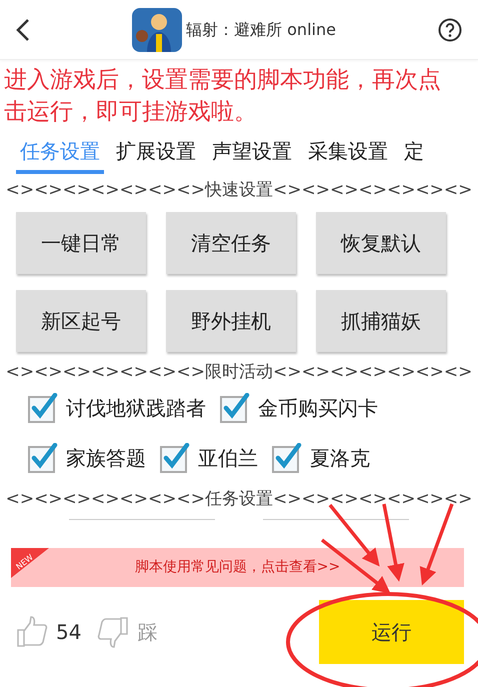 The height and width of the screenshot is (687, 478). Describe the element at coordinates (381, 321) in the screenshot. I see `action-button: 抓捕猫妖` at that location.